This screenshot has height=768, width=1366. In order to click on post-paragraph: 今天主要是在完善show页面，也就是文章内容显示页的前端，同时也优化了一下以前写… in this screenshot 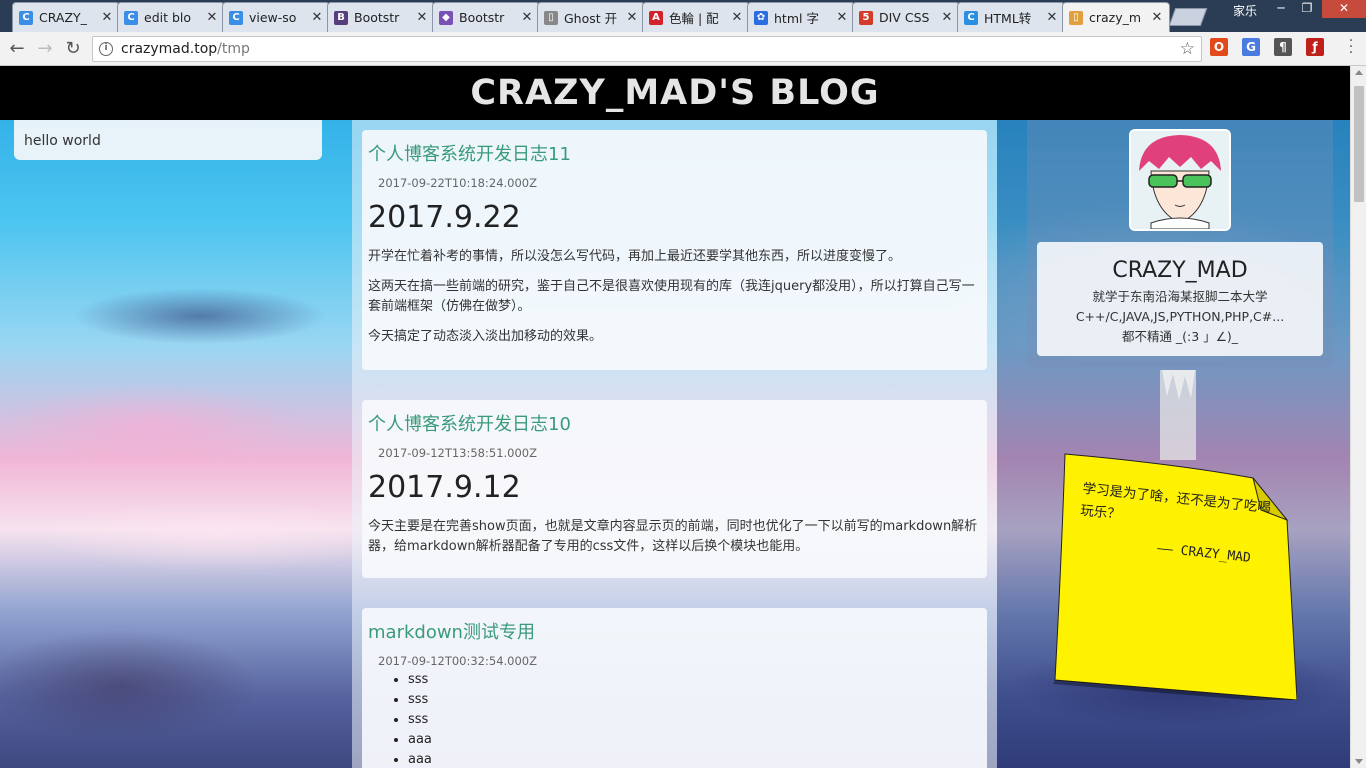, I will do `click(673, 536)`.